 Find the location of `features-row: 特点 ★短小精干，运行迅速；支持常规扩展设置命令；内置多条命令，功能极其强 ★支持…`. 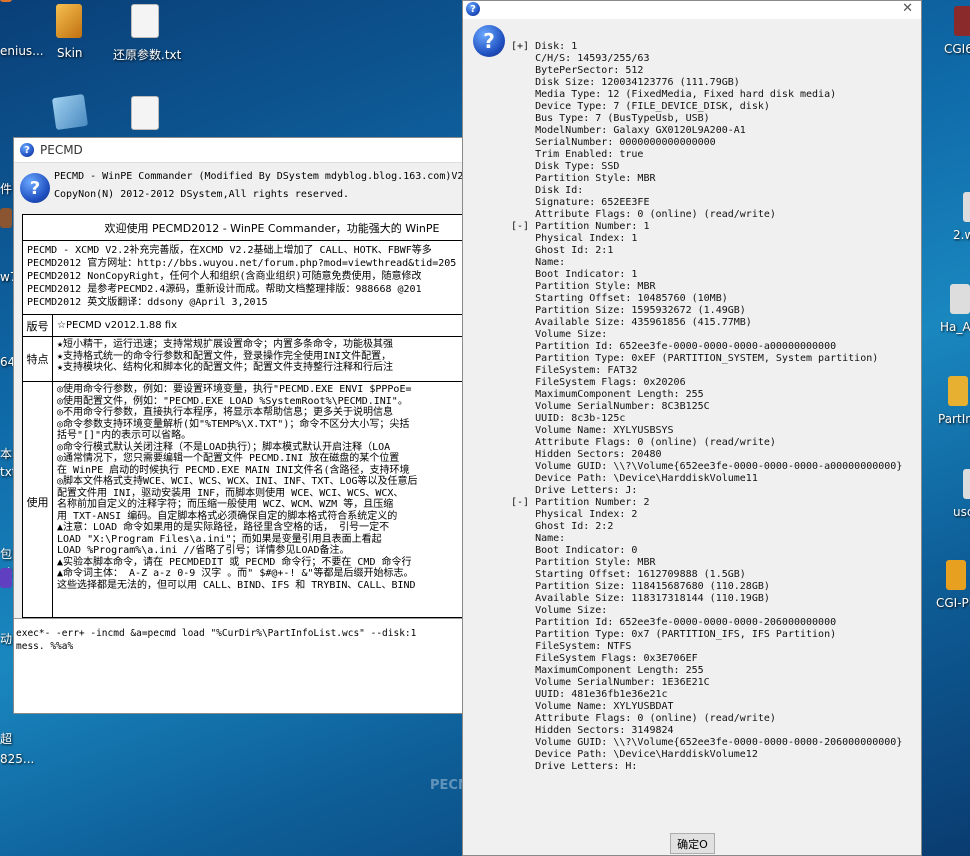

features-row: 特点 ★短小精干，运行迅速；支持常规扩展设置命令；内置多条命令，功能极其强 ★支持… is located at coordinates (242, 359).